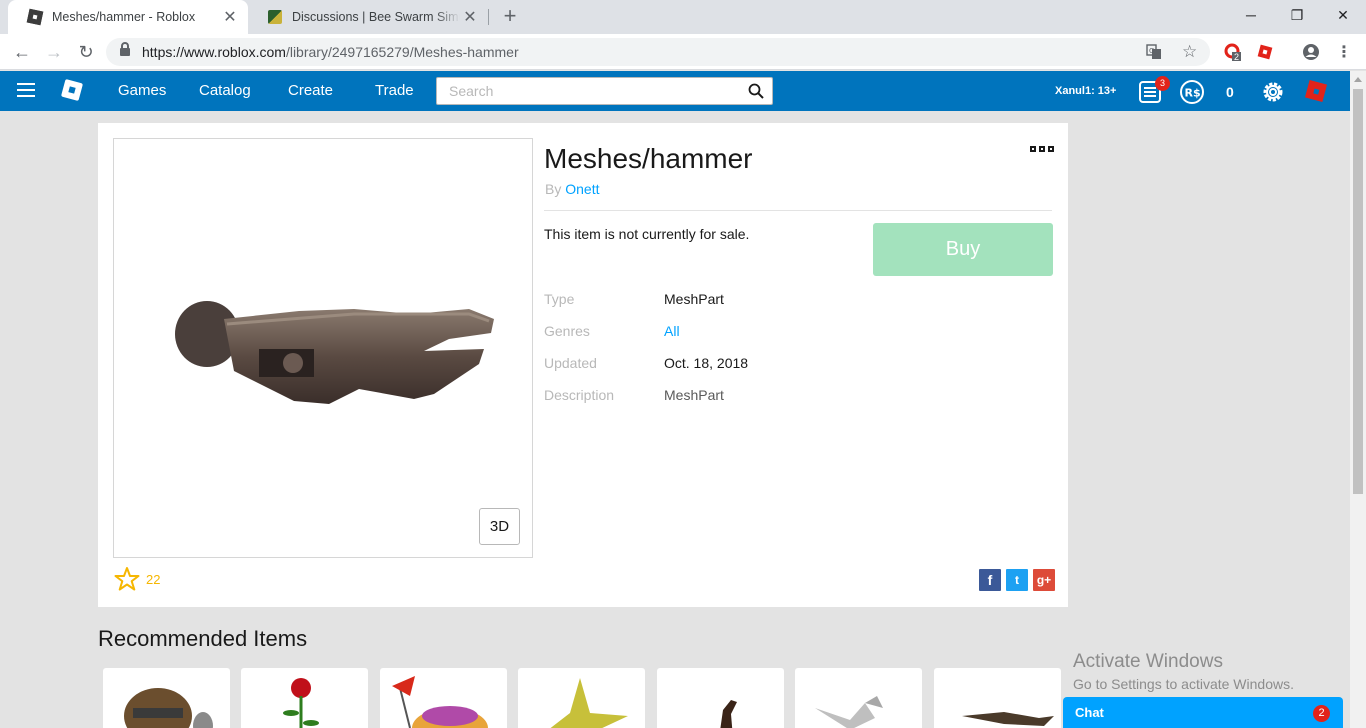 This screenshot has width=1366, height=728. Describe the element at coordinates (672, 331) in the screenshot. I see `genre-link: All` at that location.